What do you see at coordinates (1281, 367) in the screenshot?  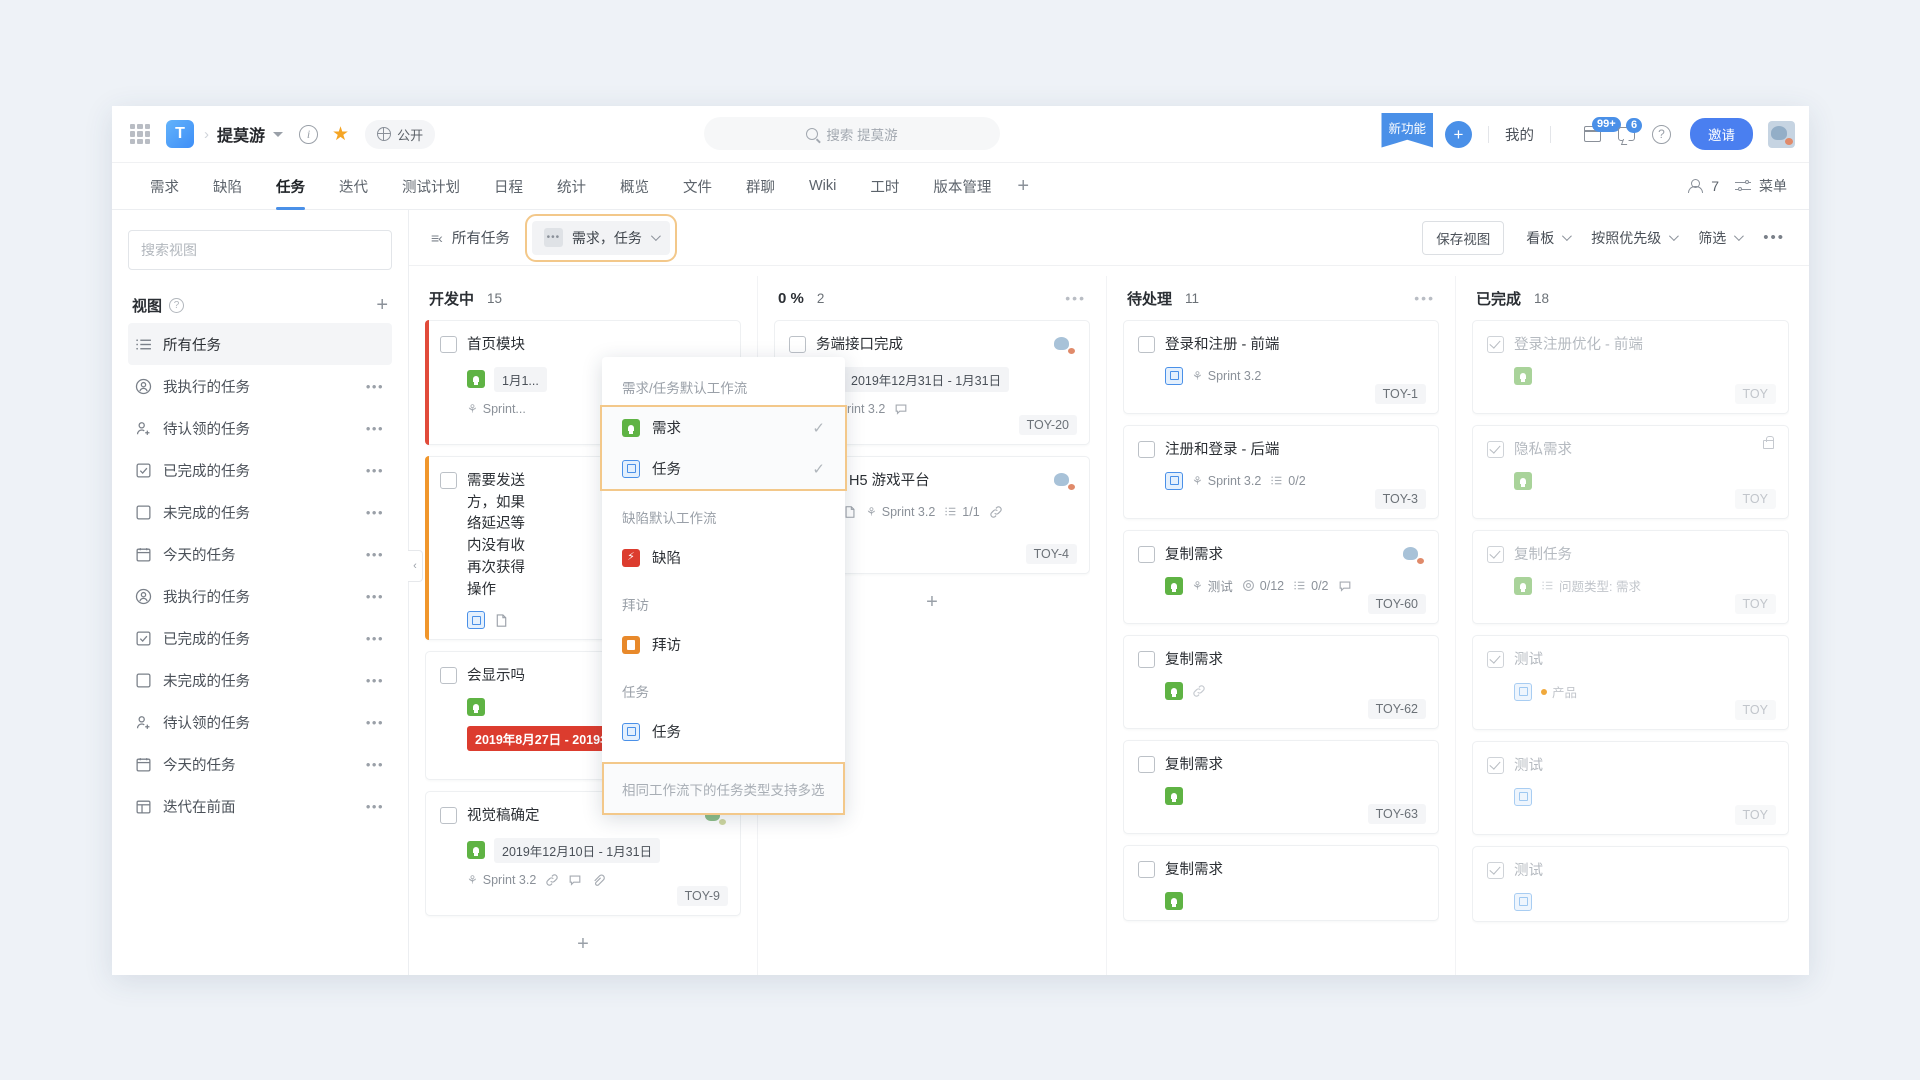 I see `task-card: 登录和注册 - 前端 ⚘ Sprint 3.2 TOY-1` at bounding box center [1281, 367].